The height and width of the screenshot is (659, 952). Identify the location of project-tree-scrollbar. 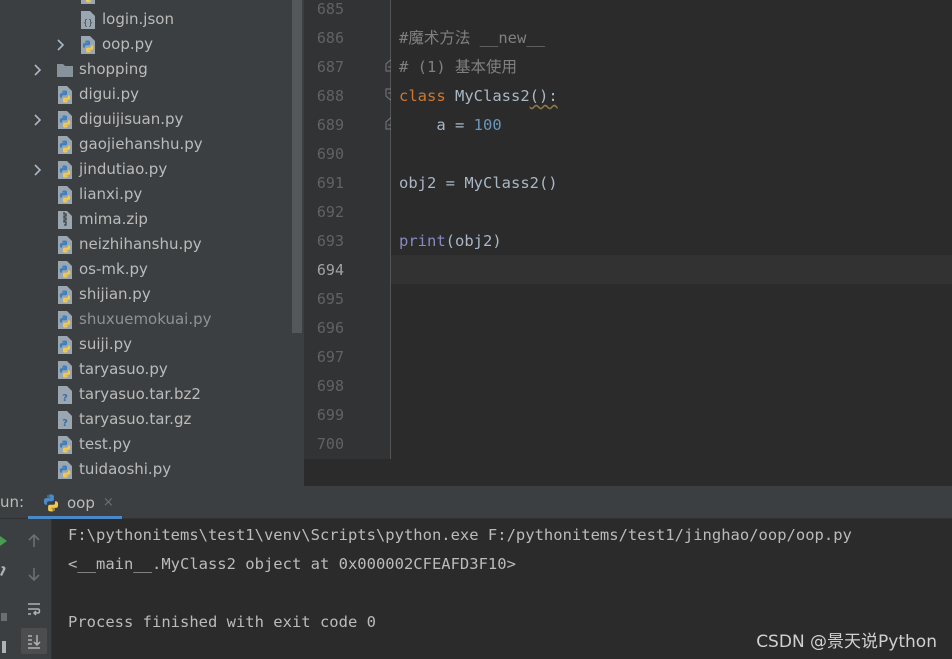
(297, 243).